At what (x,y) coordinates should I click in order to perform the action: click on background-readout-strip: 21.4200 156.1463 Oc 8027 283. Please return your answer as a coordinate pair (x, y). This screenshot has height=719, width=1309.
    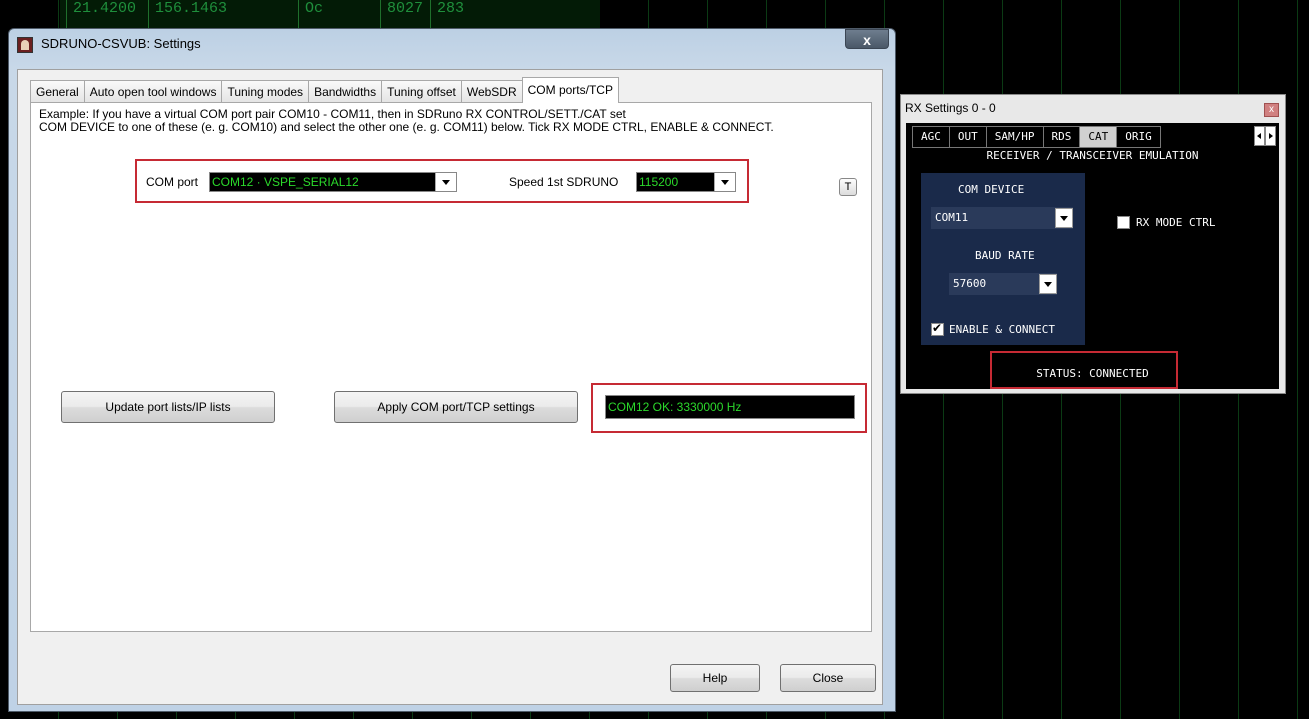
    Looking at the image, I should click on (330, 14).